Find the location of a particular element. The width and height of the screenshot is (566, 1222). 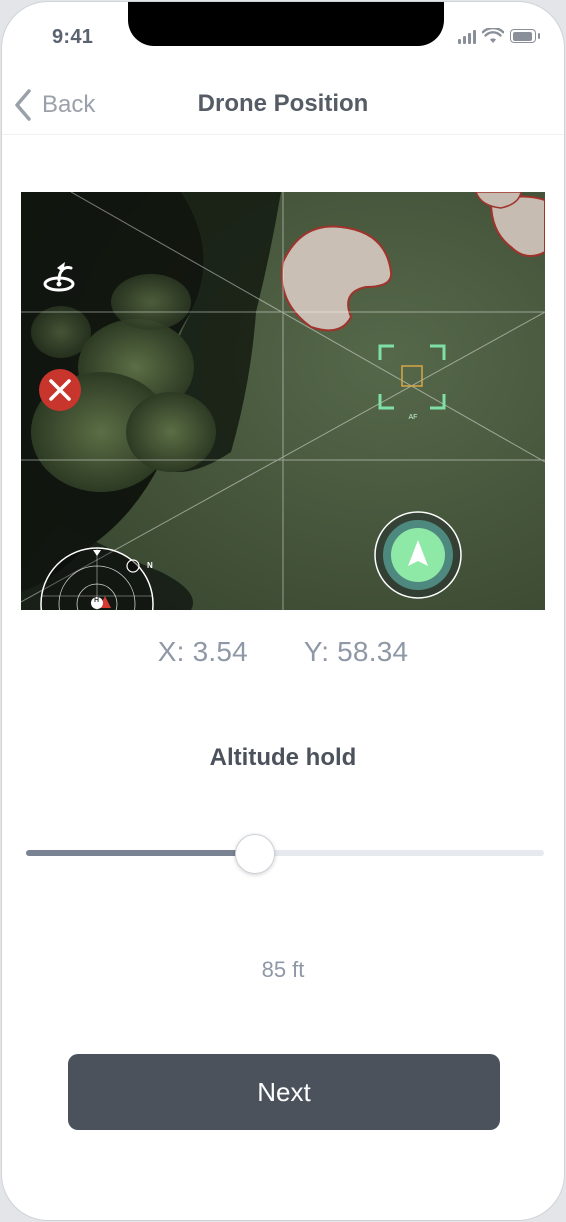

position-readout: X: 3.54 Y: 58.34 is located at coordinates (283, 652).